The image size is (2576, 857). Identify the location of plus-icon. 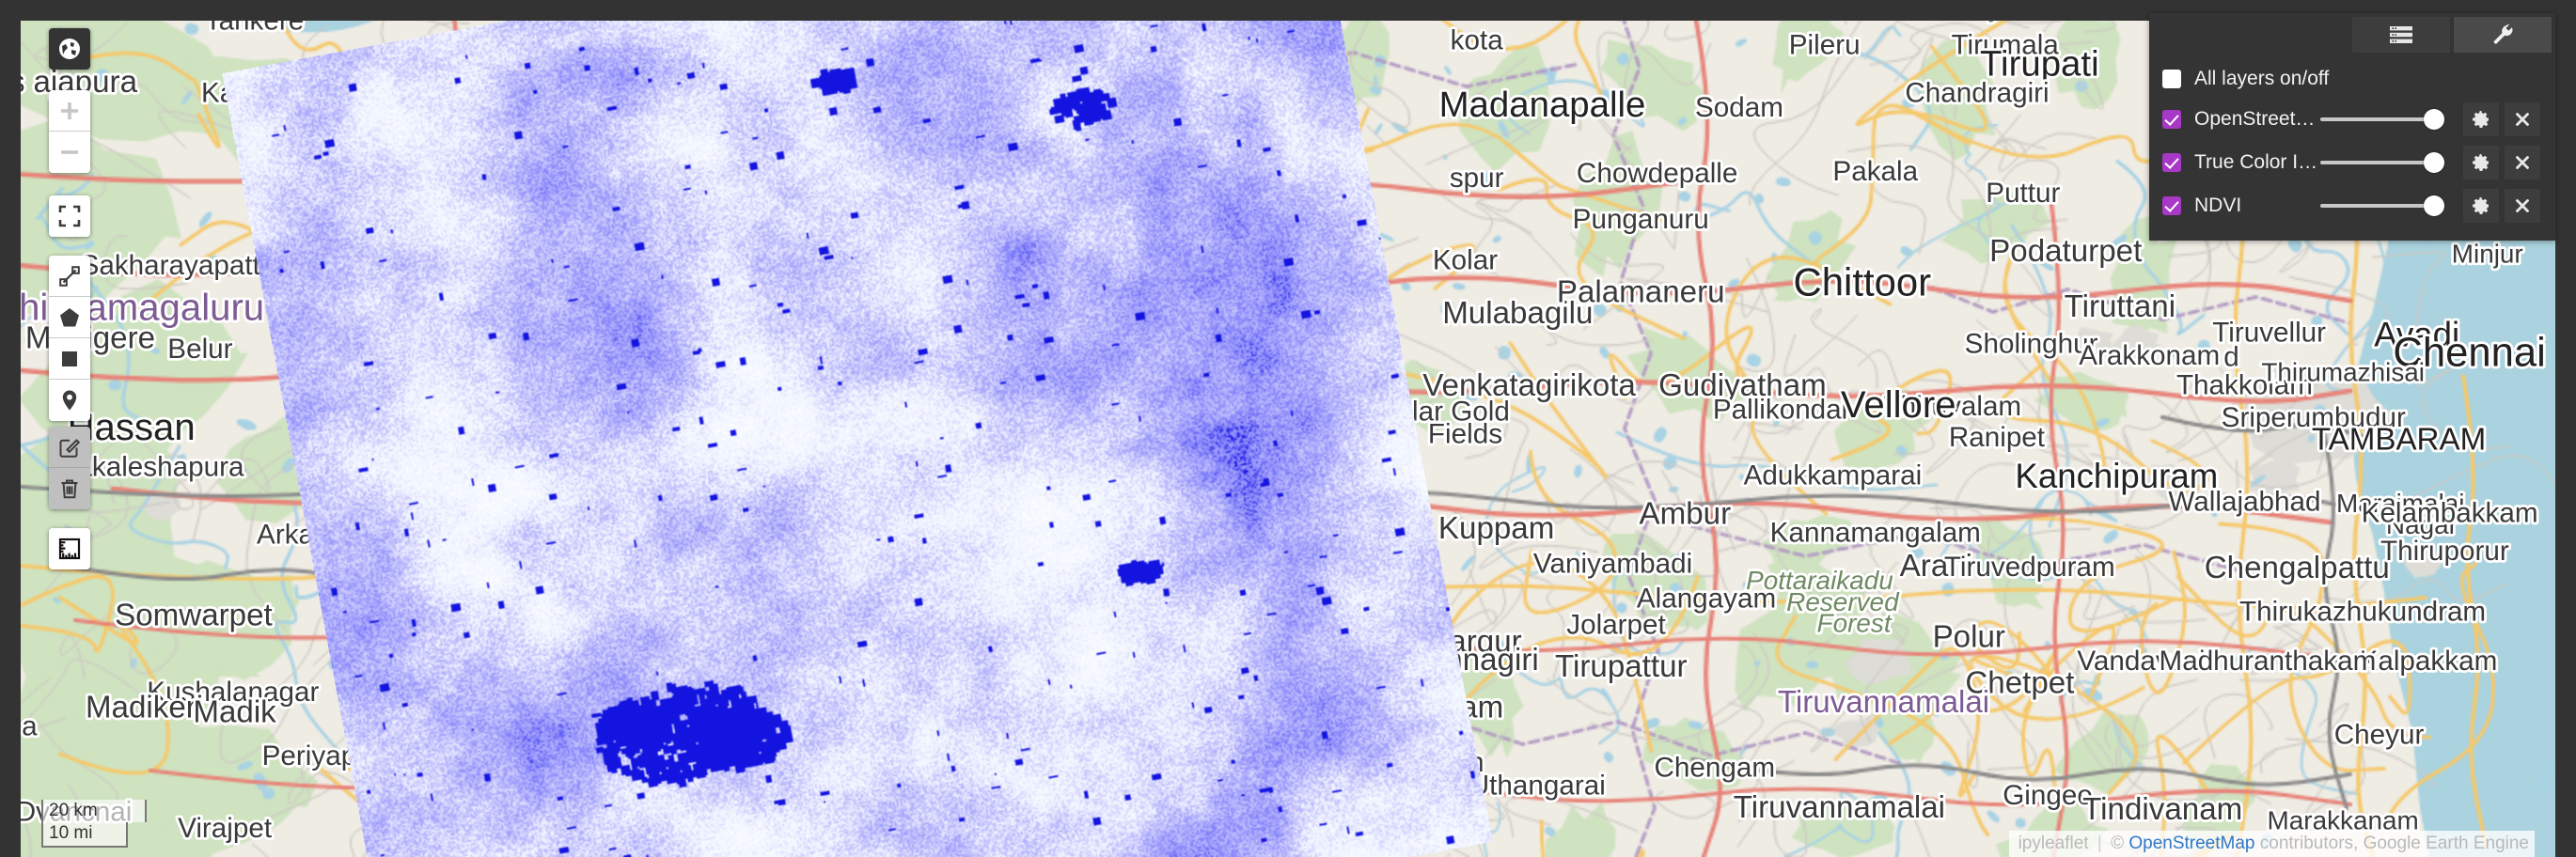
(70, 110).